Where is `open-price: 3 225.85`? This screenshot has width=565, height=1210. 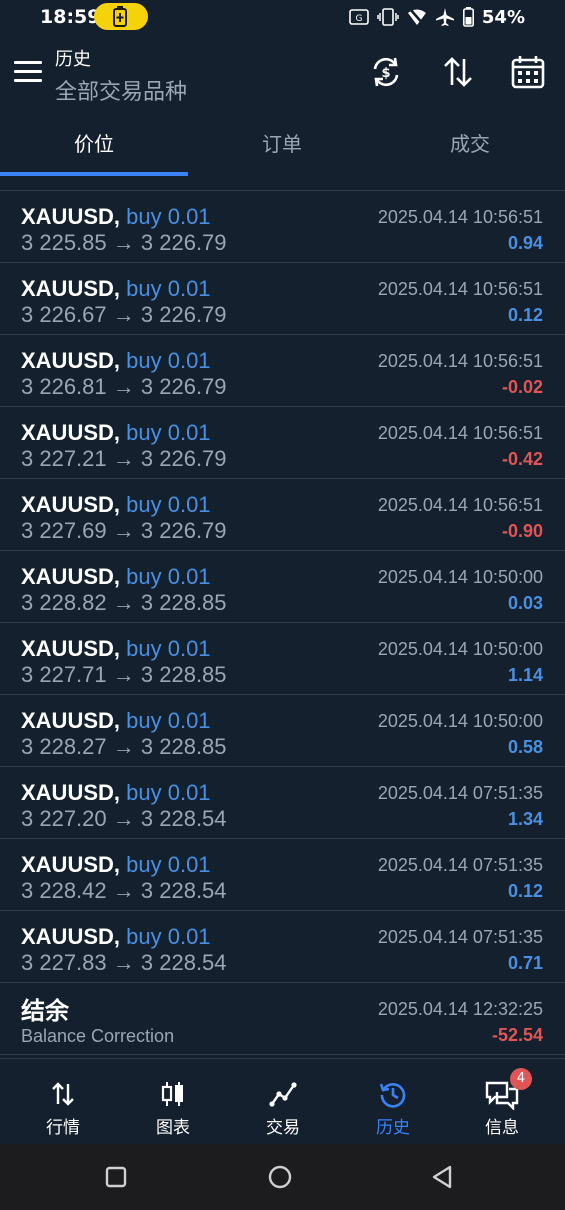 open-price: 3 225.85 is located at coordinates (64, 242).